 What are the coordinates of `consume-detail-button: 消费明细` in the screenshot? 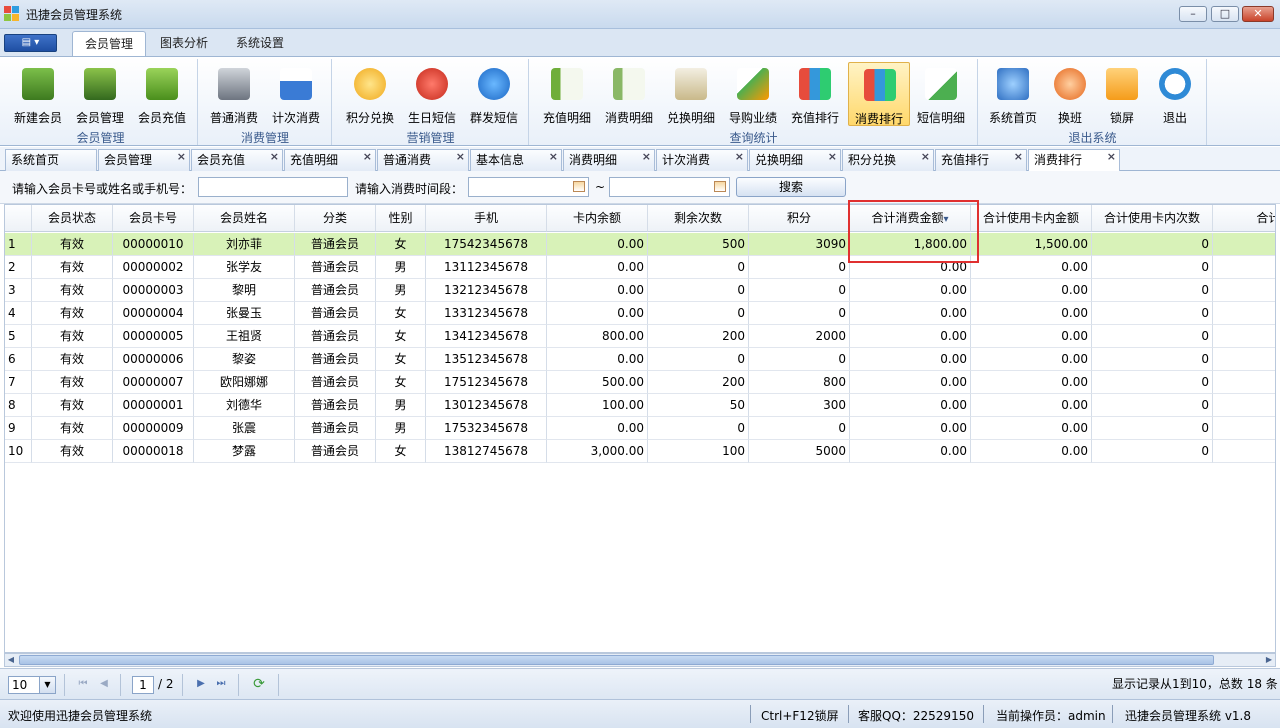 It's located at (629, 94).